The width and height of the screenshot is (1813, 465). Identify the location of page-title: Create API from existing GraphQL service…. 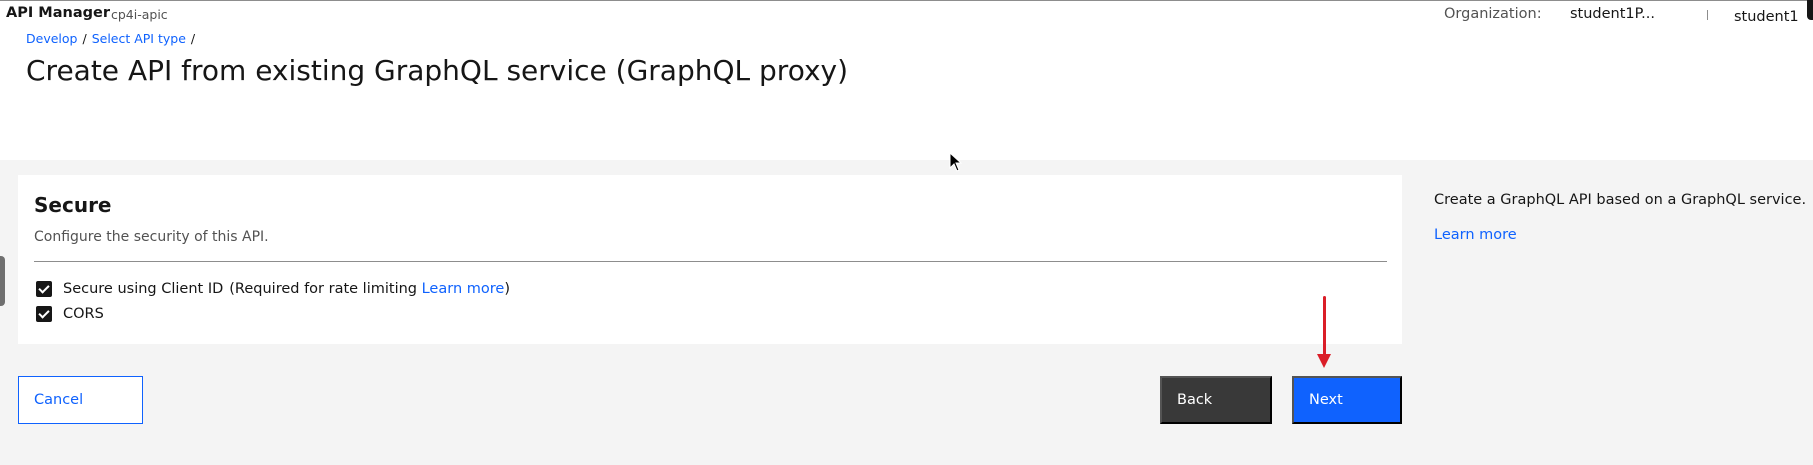
(437, 70).